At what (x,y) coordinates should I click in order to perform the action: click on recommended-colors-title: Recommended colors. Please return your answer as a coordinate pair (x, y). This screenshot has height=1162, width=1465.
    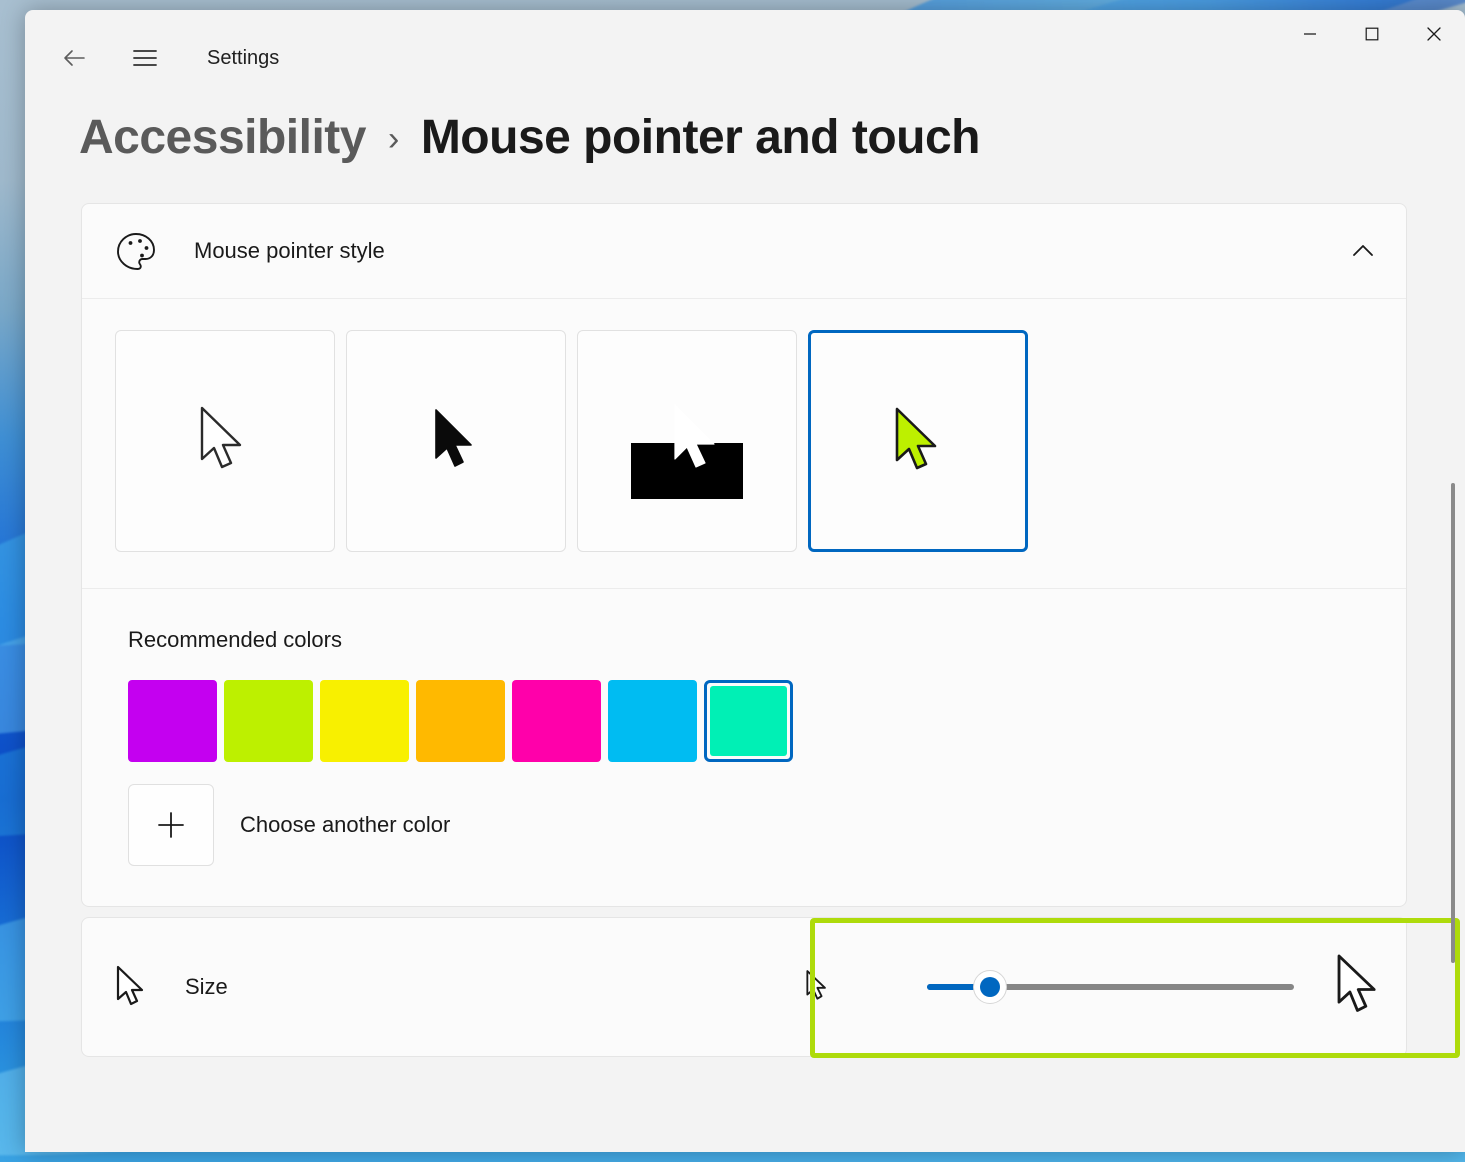
    Looking at the image, I should click on (235, 639).